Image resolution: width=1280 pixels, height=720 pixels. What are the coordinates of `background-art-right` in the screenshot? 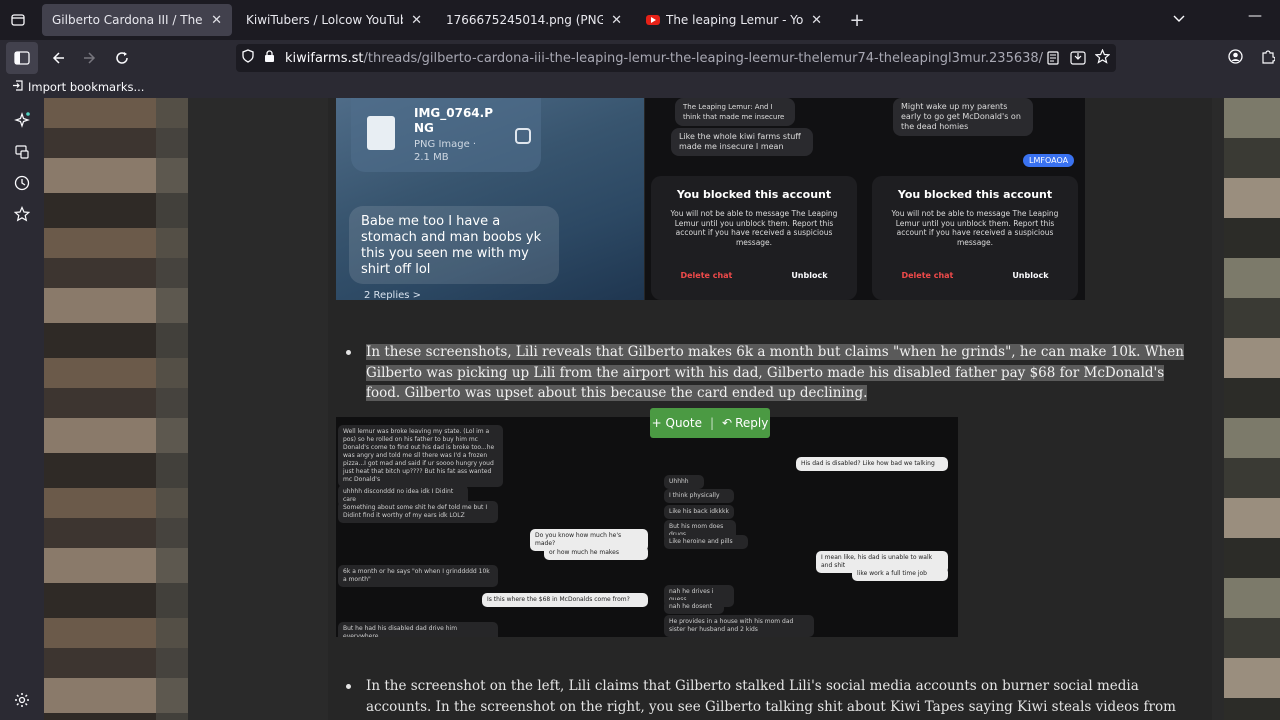 It's located at (1252, 409).